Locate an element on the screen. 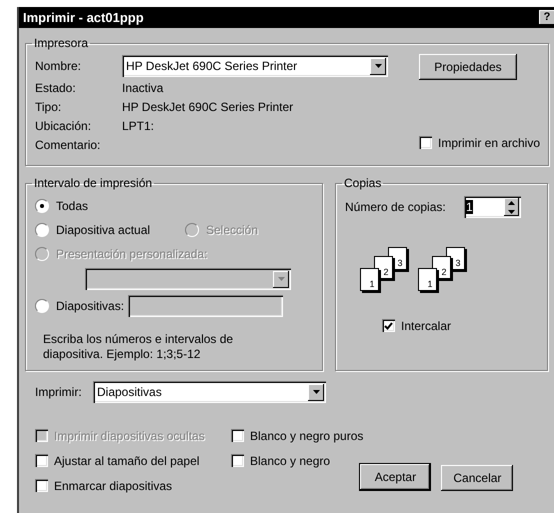 This screenshot has height=513, width=554. field-label: Nombre: is located at coordinates (58, 66).